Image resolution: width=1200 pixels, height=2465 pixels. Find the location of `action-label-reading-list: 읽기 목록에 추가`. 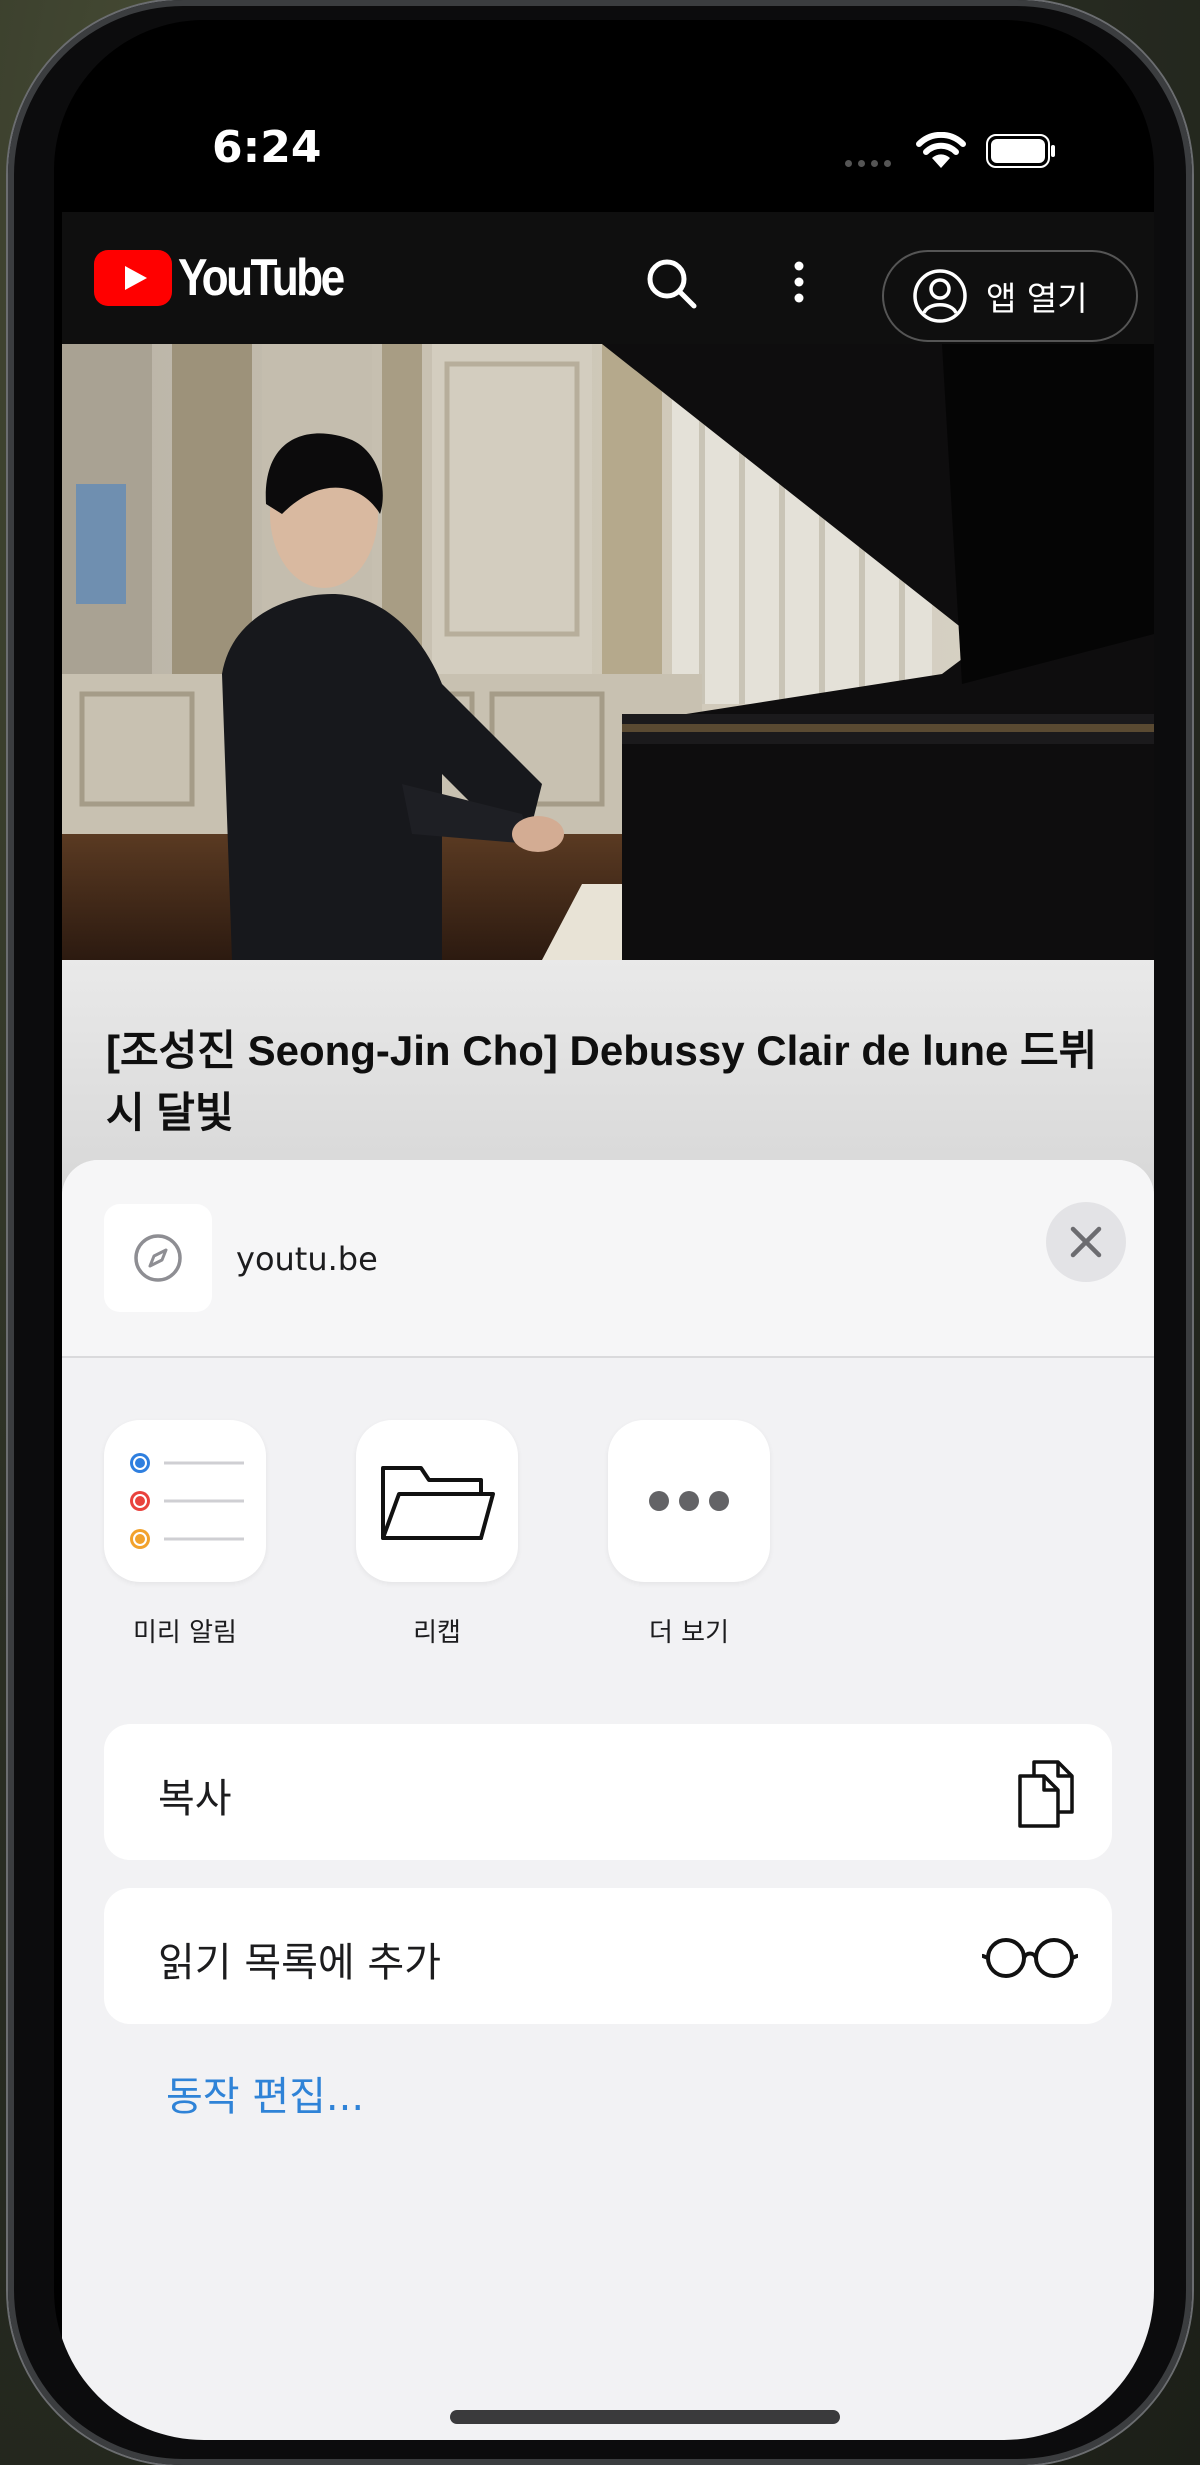

action-label-reading-list: 읽기 목록에 추가 is located at coordinates (300, 1963).